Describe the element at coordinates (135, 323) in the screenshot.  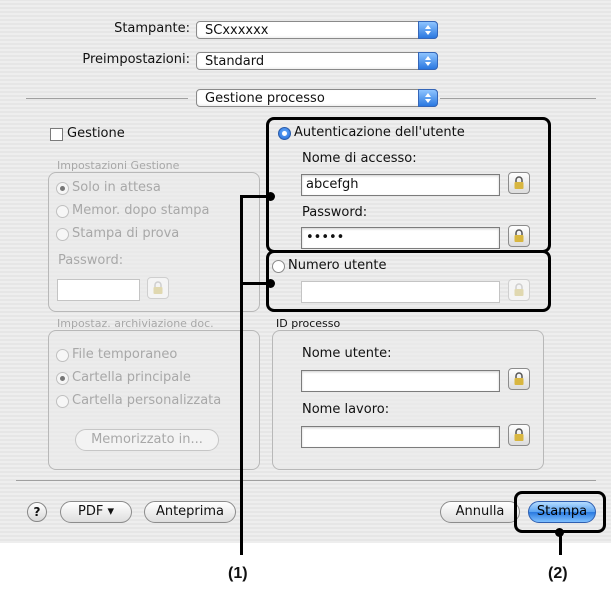
I see `archive-title: Impostaz. archiviazione doc.` at that location.